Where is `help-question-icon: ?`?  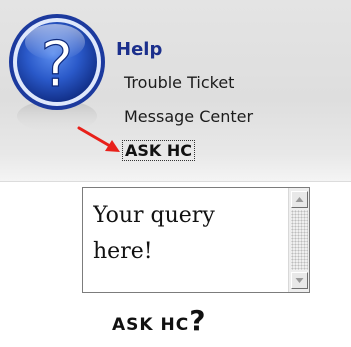 help-question-icon: ? is located at coordinates (58, 70).